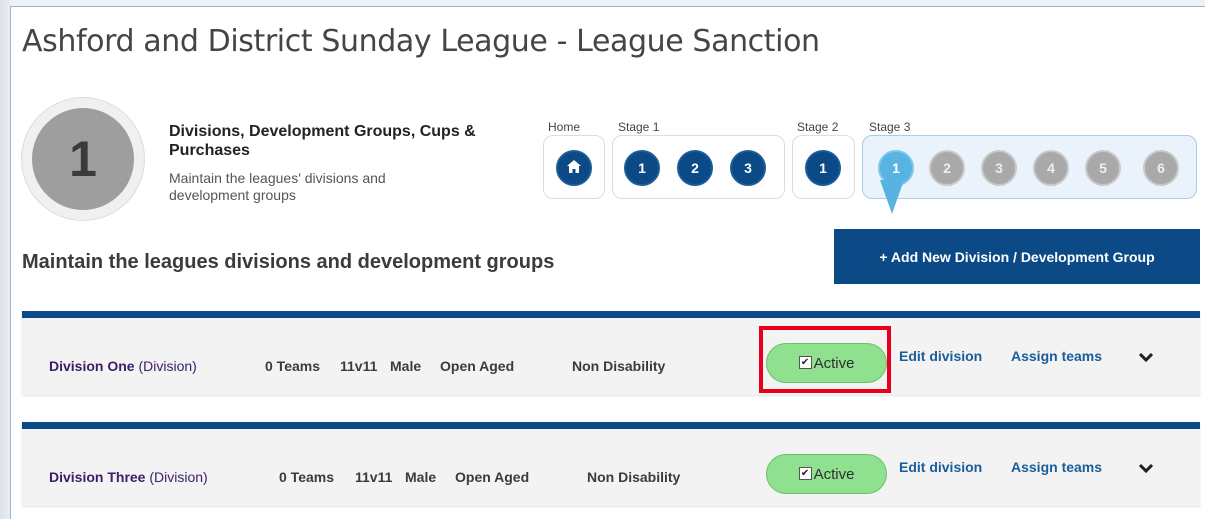  What do you see at coordinates (890, 127) in the screenshot?
I see `stepper-label-stage3: Stage 3` at bounding box center [890, 127].